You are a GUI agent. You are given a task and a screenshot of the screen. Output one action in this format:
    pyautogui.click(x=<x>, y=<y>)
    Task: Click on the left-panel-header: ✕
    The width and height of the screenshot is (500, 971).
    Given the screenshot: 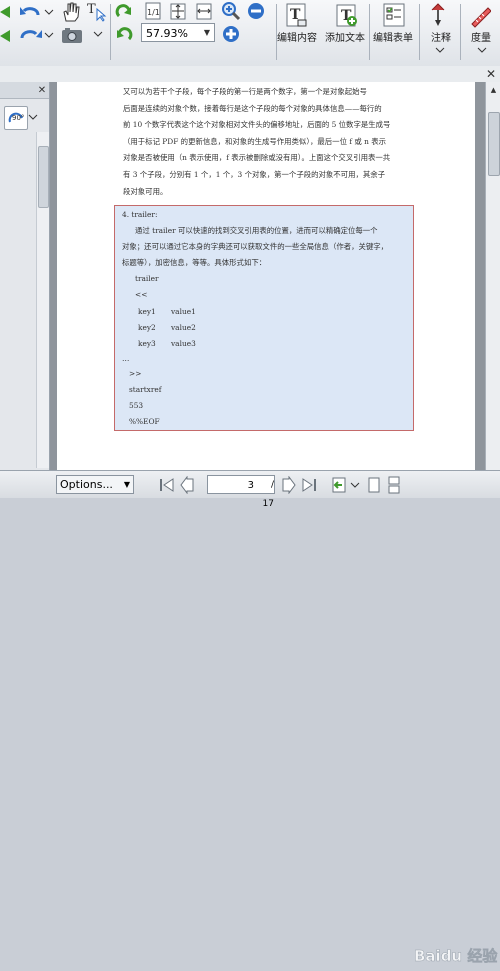 What is the action you would take?
    pyautogui.click(x=24, y=90)
    